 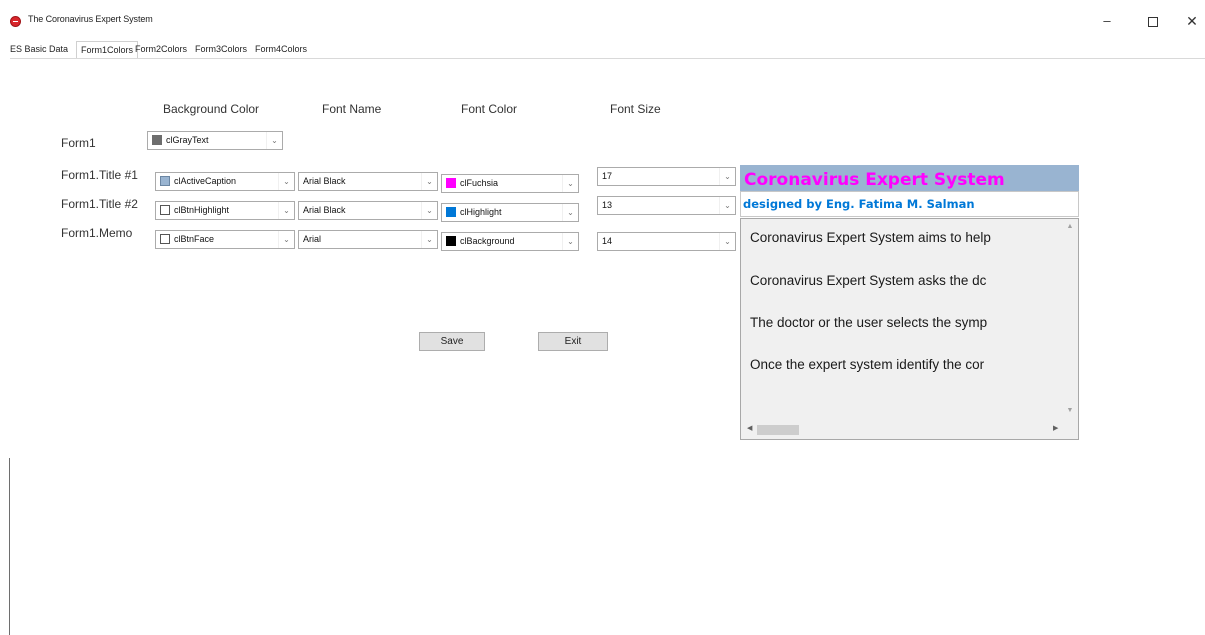 What do you see at coordinates (487, 241) in the screenshot?
I see `combo-value: clBackground` at bounding box center [487, 241].